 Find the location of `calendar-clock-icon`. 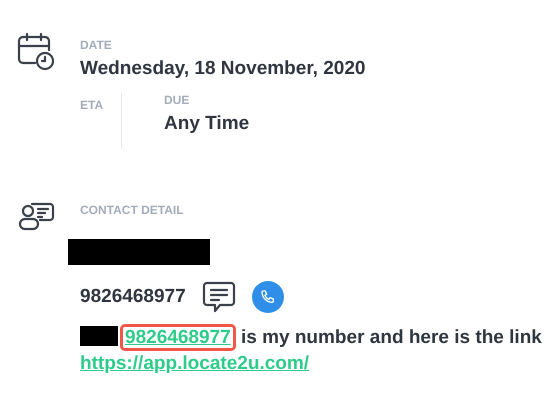

calendar-clock-icon is located at coordinates (36, 52).